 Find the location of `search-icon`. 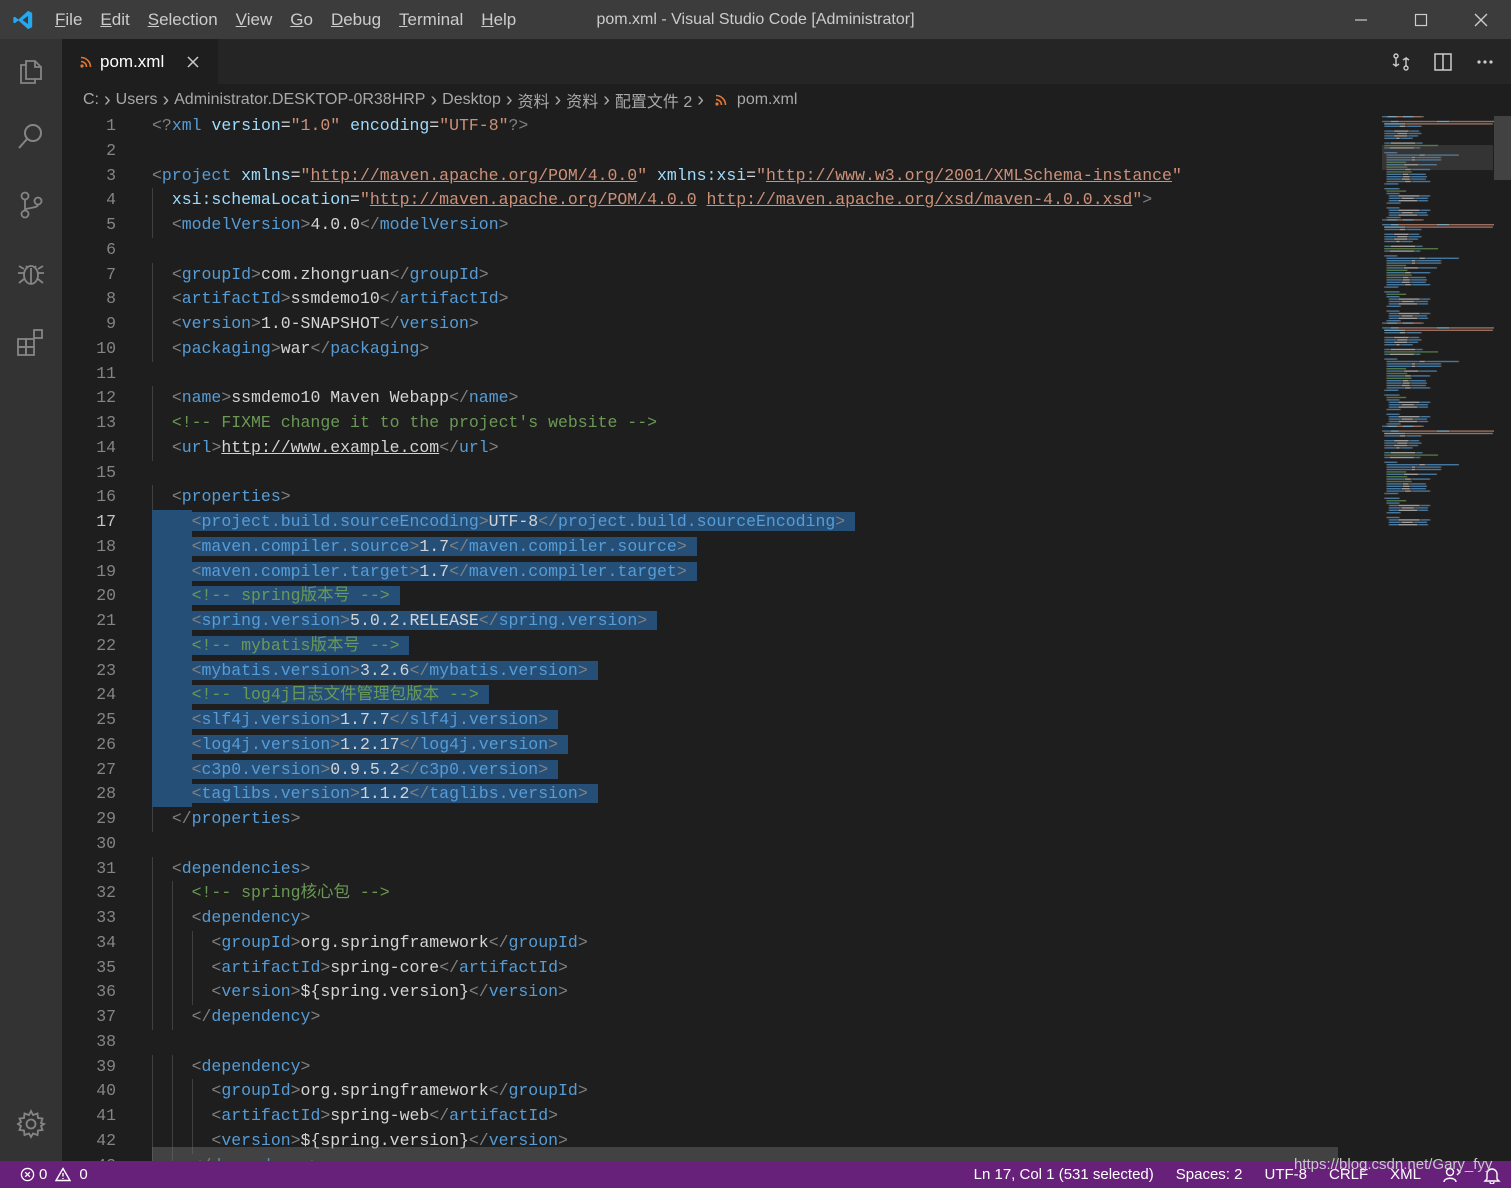

search-icon is located at coordinates (31, 136).